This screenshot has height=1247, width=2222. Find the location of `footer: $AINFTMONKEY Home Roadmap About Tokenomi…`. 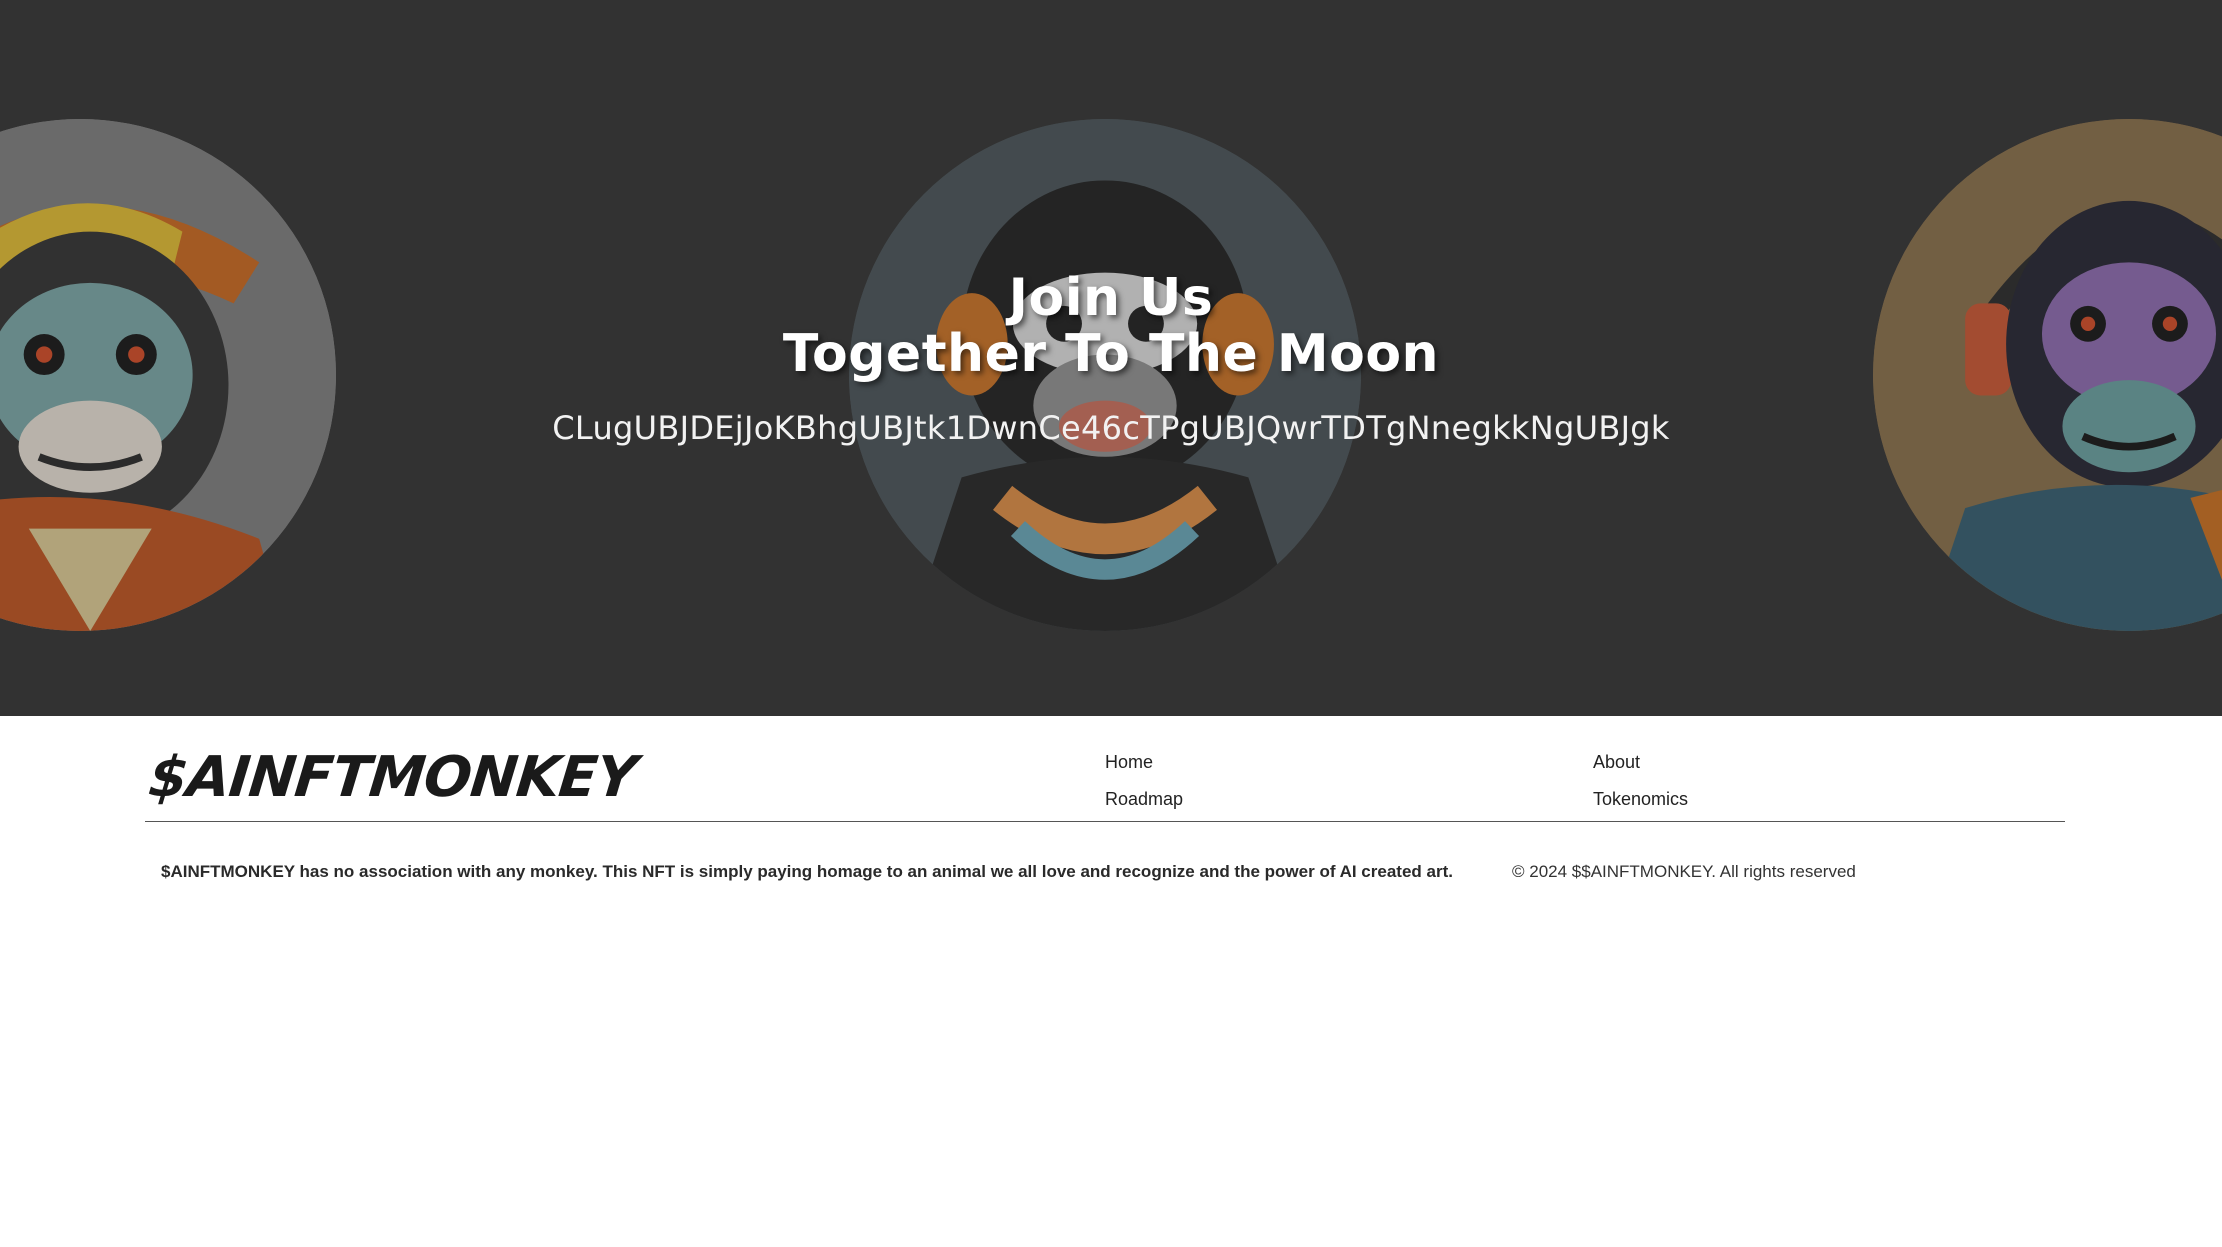

footer: $AINFTMONKEY Home Roadmap About Tokenomi… is located at coordinates (1105, 799).